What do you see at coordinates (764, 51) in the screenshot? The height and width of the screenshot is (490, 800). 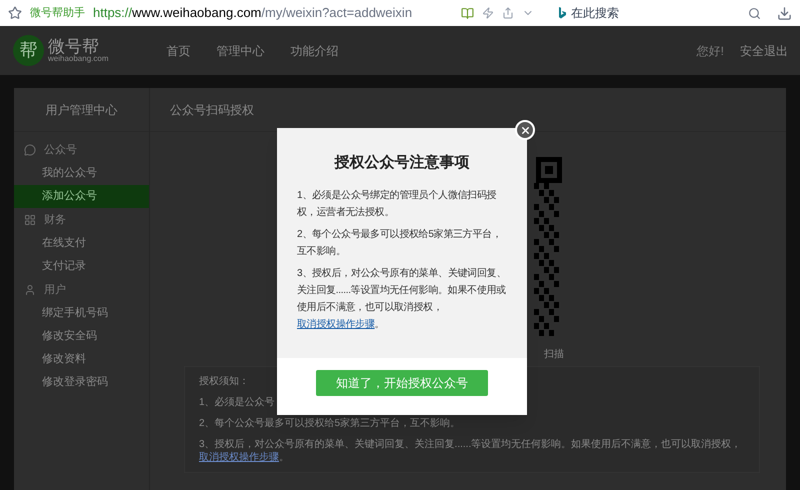 I see `logout-link: 安全退出` at bounding box center [764, 51].